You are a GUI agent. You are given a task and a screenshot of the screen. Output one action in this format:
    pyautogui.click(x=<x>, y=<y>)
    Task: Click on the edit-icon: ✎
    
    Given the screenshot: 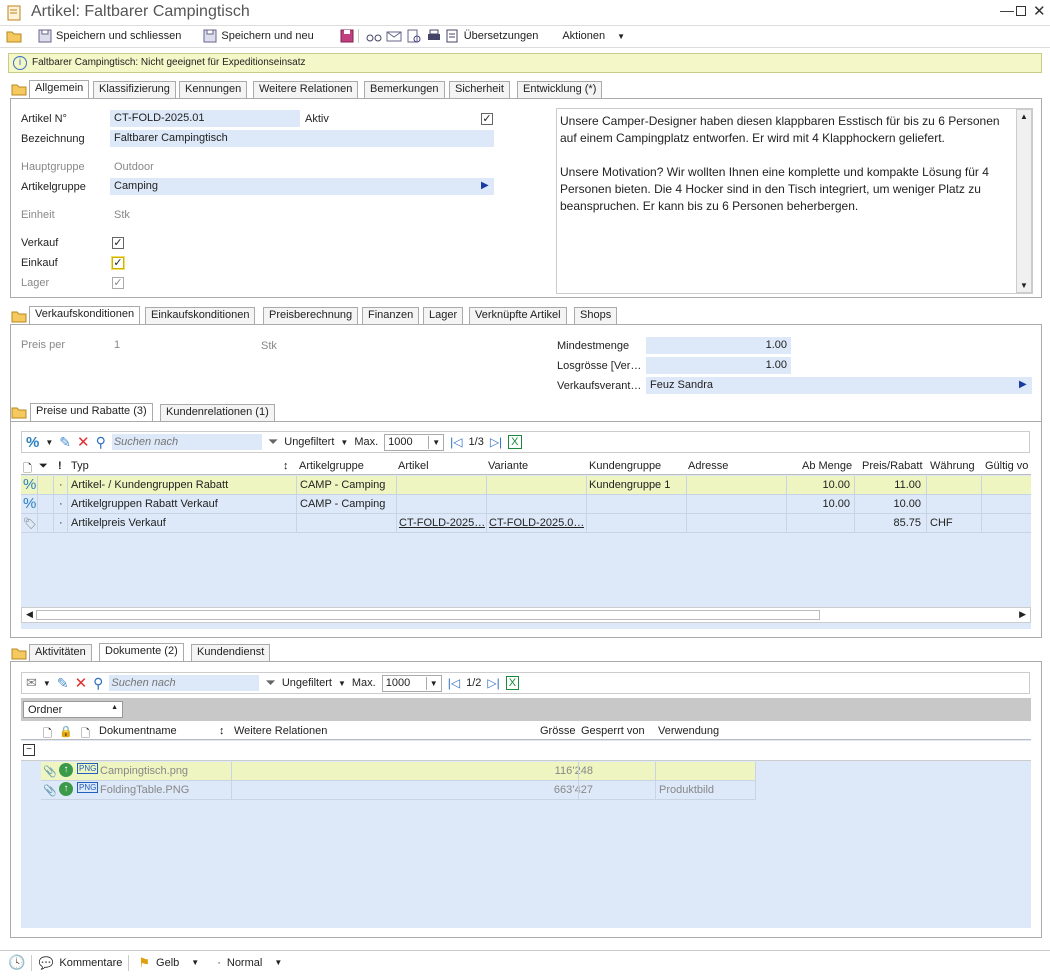 What is the action you would take?
    pyautogui.click(x=65, y=442)
    